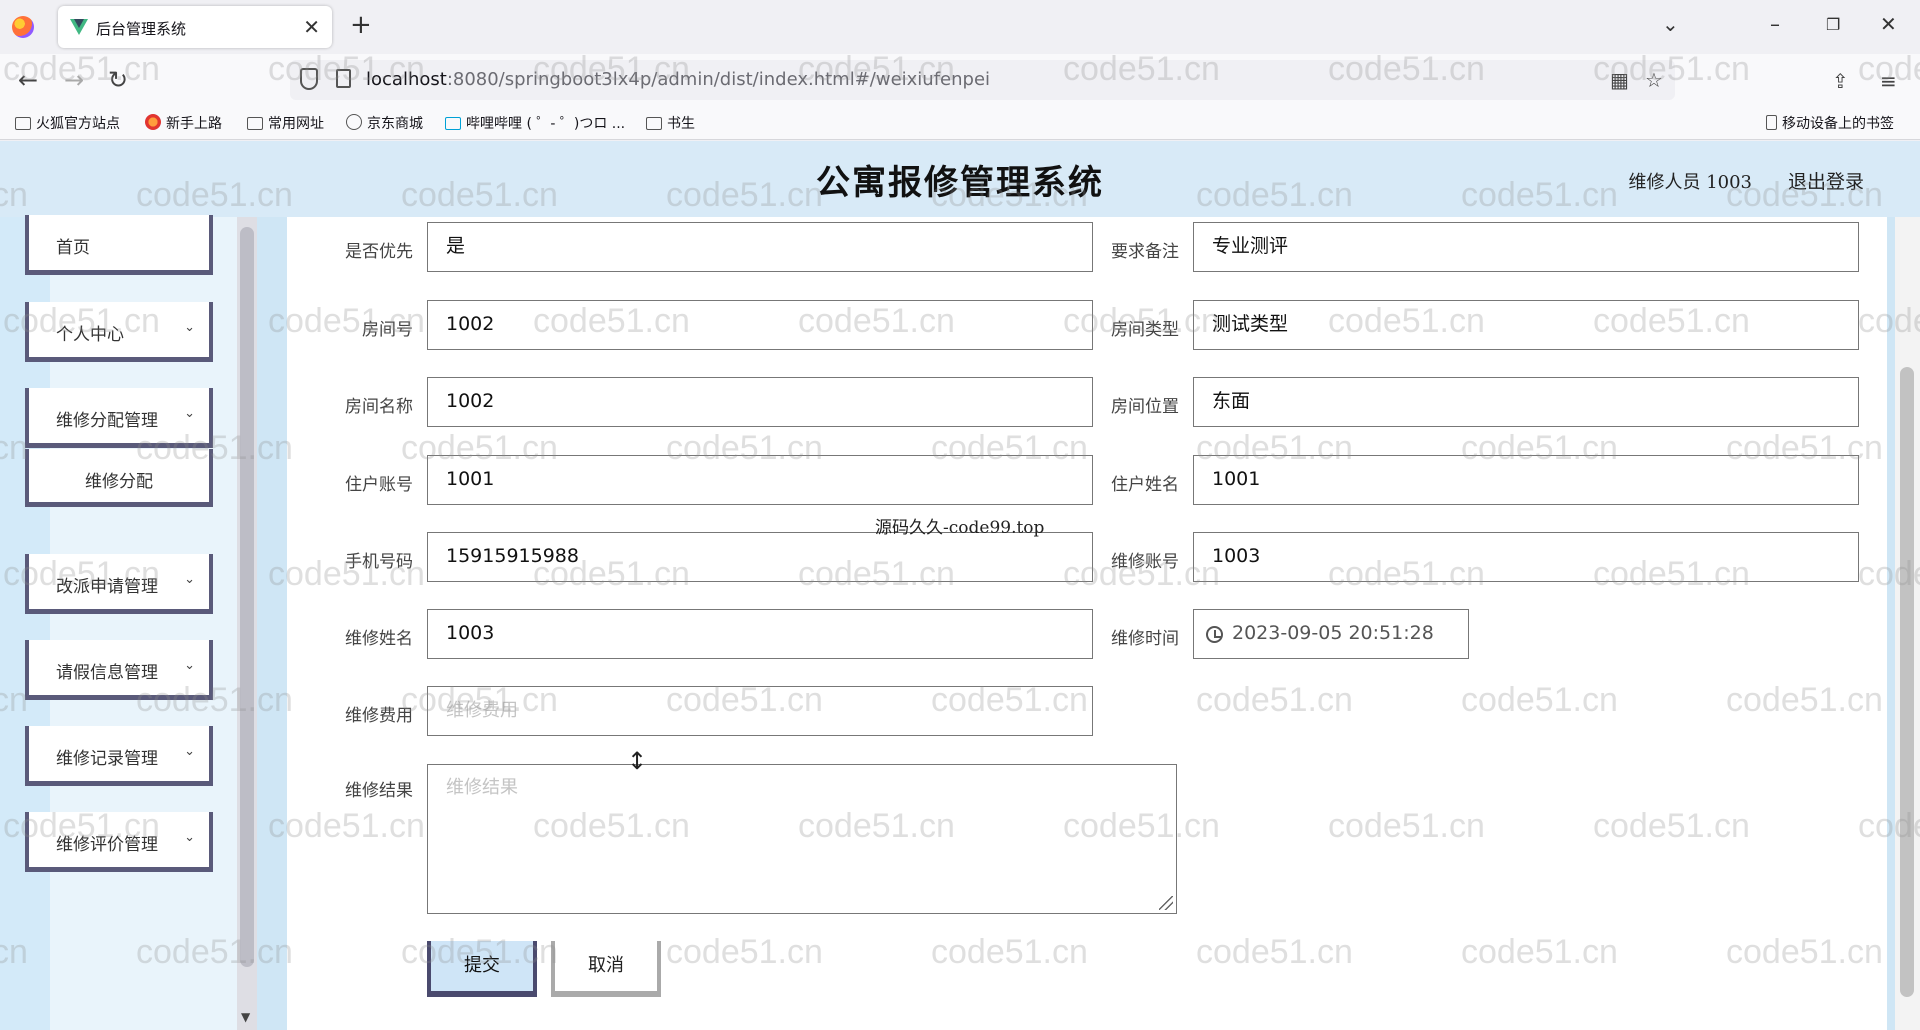 The width and height of the screenshot is (1920, 1030). Describe the element at coordinates (960, 27) in the screenshot. I see `browser-tab-bar: 后台管理系统 ✕ + ⌄ – ❐ ✕` at that location.